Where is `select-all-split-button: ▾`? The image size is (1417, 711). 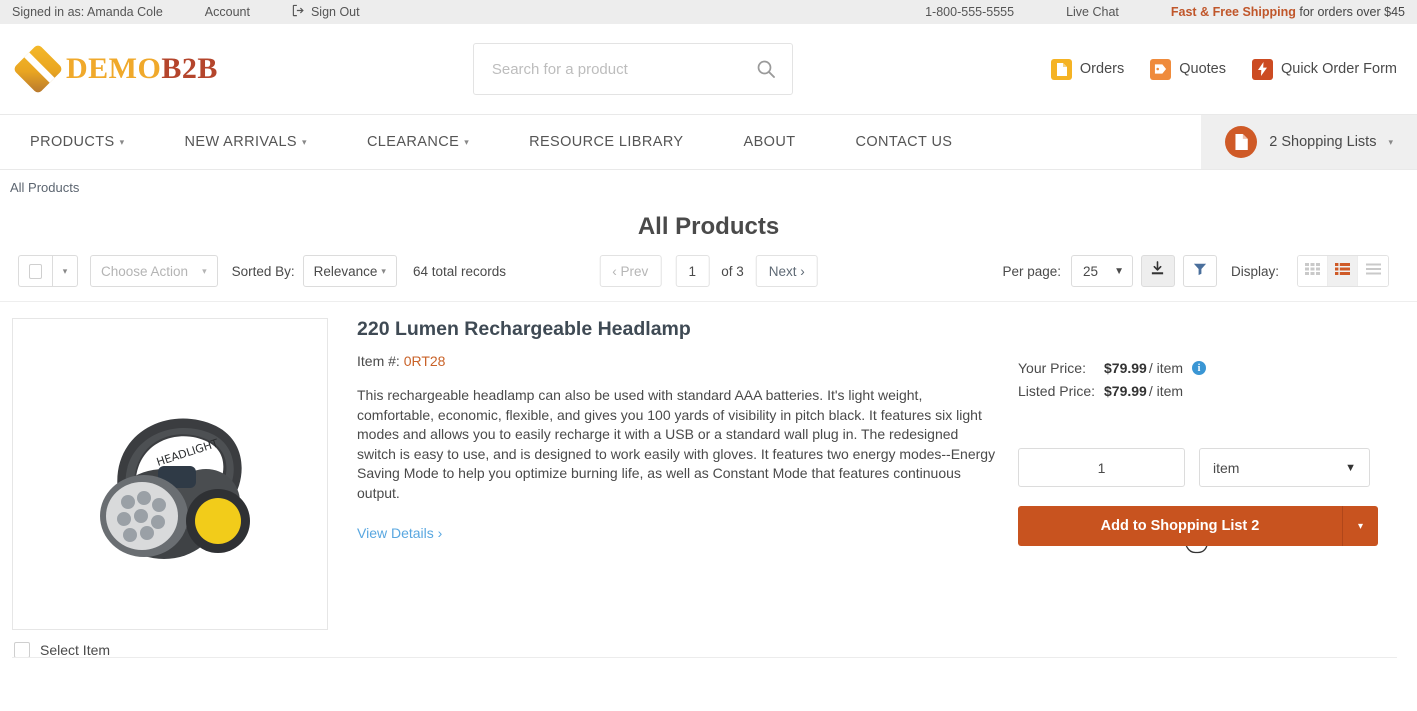 select-all-split-button: ▾ is located at coordinates (48, 271).